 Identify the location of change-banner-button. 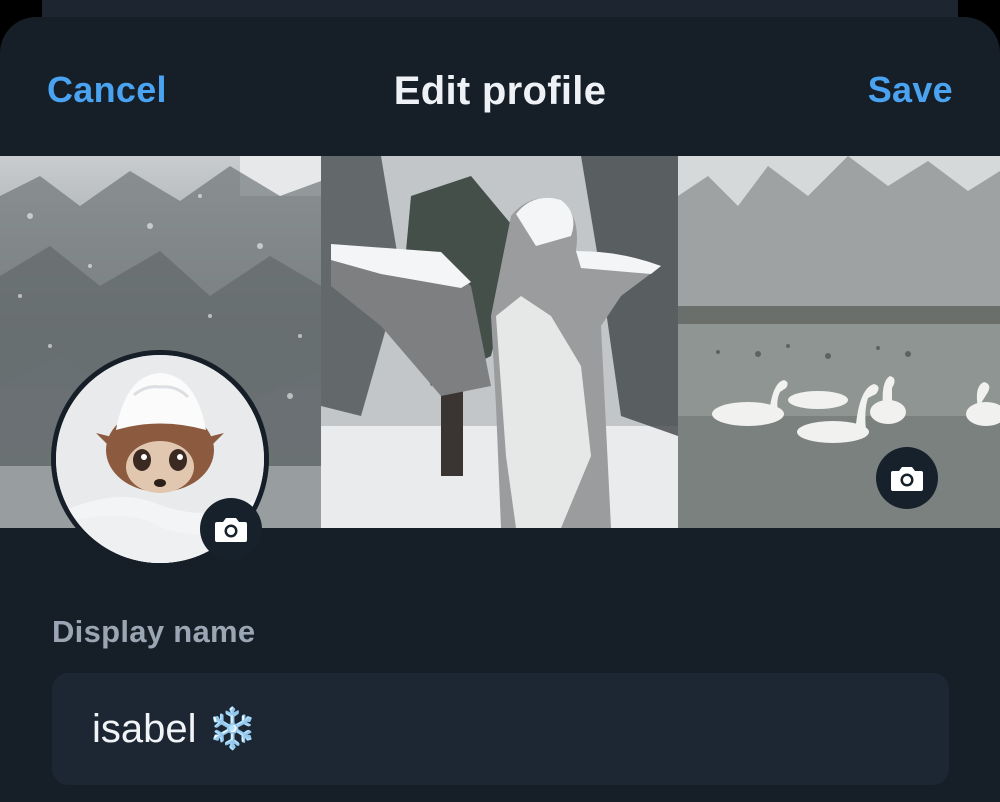
(907, 478).